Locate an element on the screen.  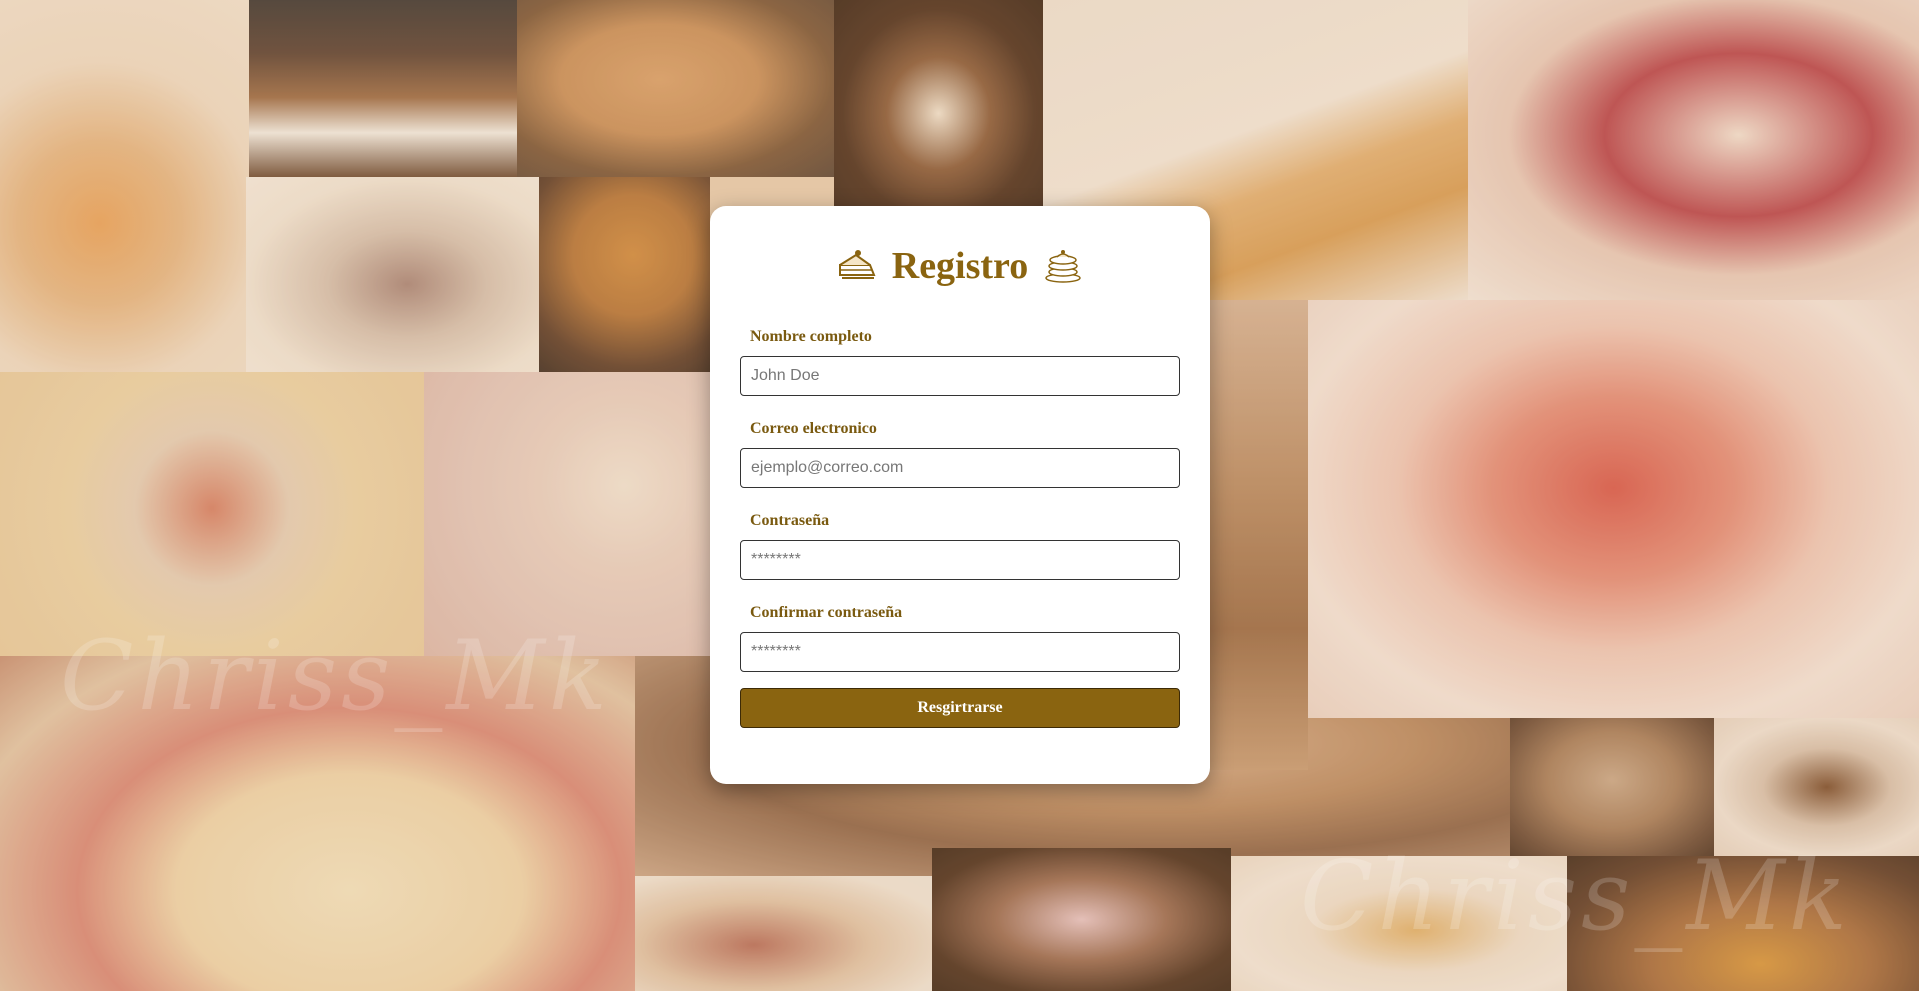
photo-pumpkin-pie is located at coordinates (383, 88).